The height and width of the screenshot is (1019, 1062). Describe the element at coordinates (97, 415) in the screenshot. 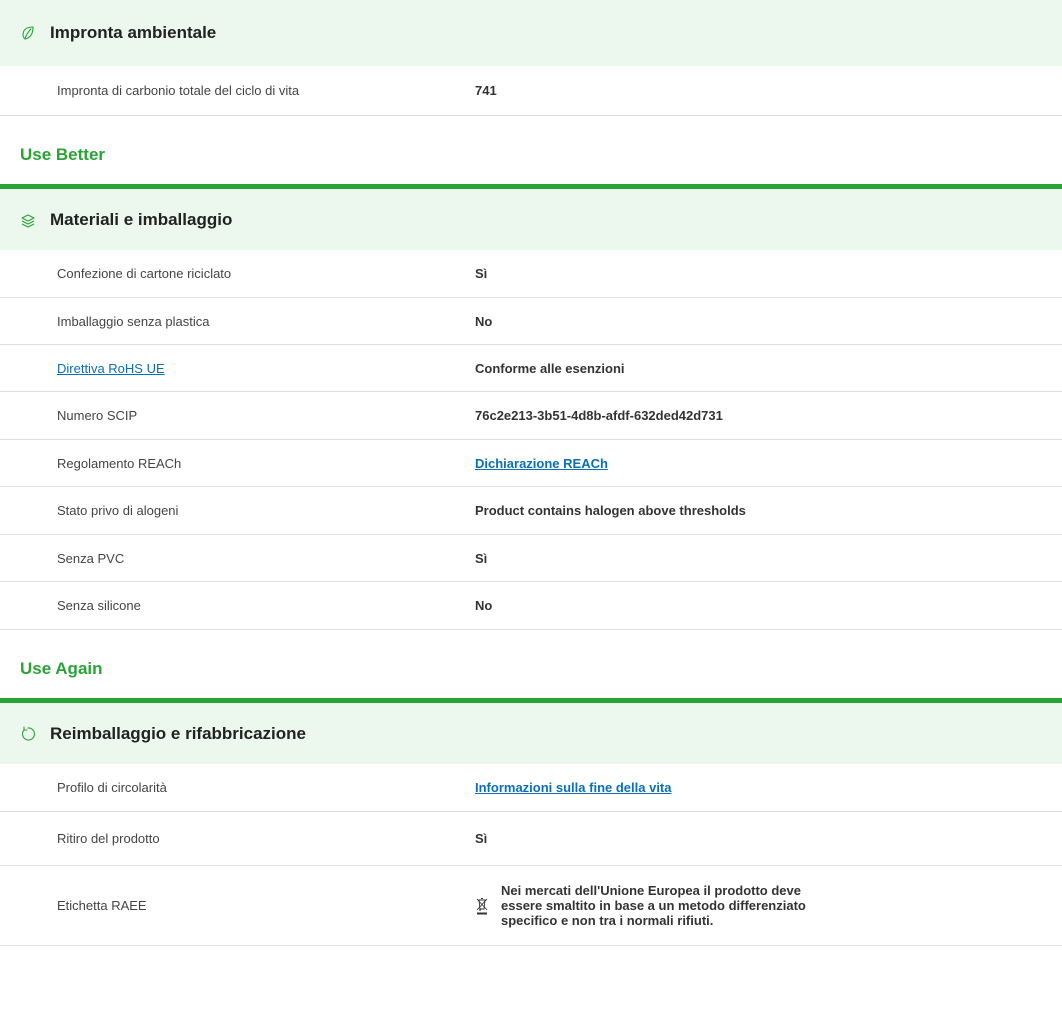

I see `row-label: Numero SCIP` at that location.